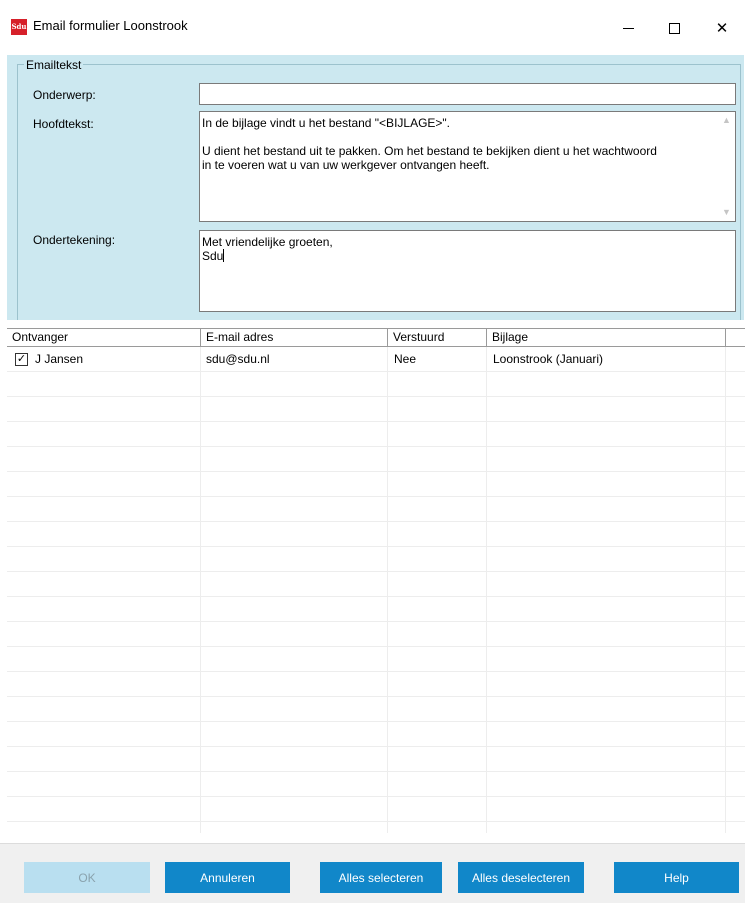 The height and width of the screenshot is (903, 745). I want to click on title-bar: Sdu Email formulier Loonstrook ✕, so click(372, 29).